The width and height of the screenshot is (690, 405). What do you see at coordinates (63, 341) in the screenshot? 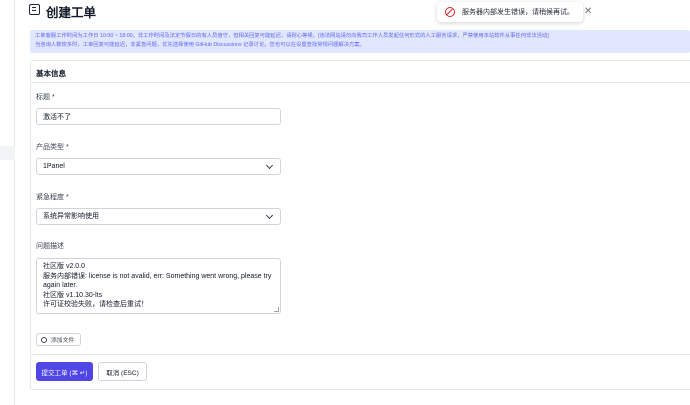
I see `add-file-label: 添加文件` at bounding box center [63, 341].